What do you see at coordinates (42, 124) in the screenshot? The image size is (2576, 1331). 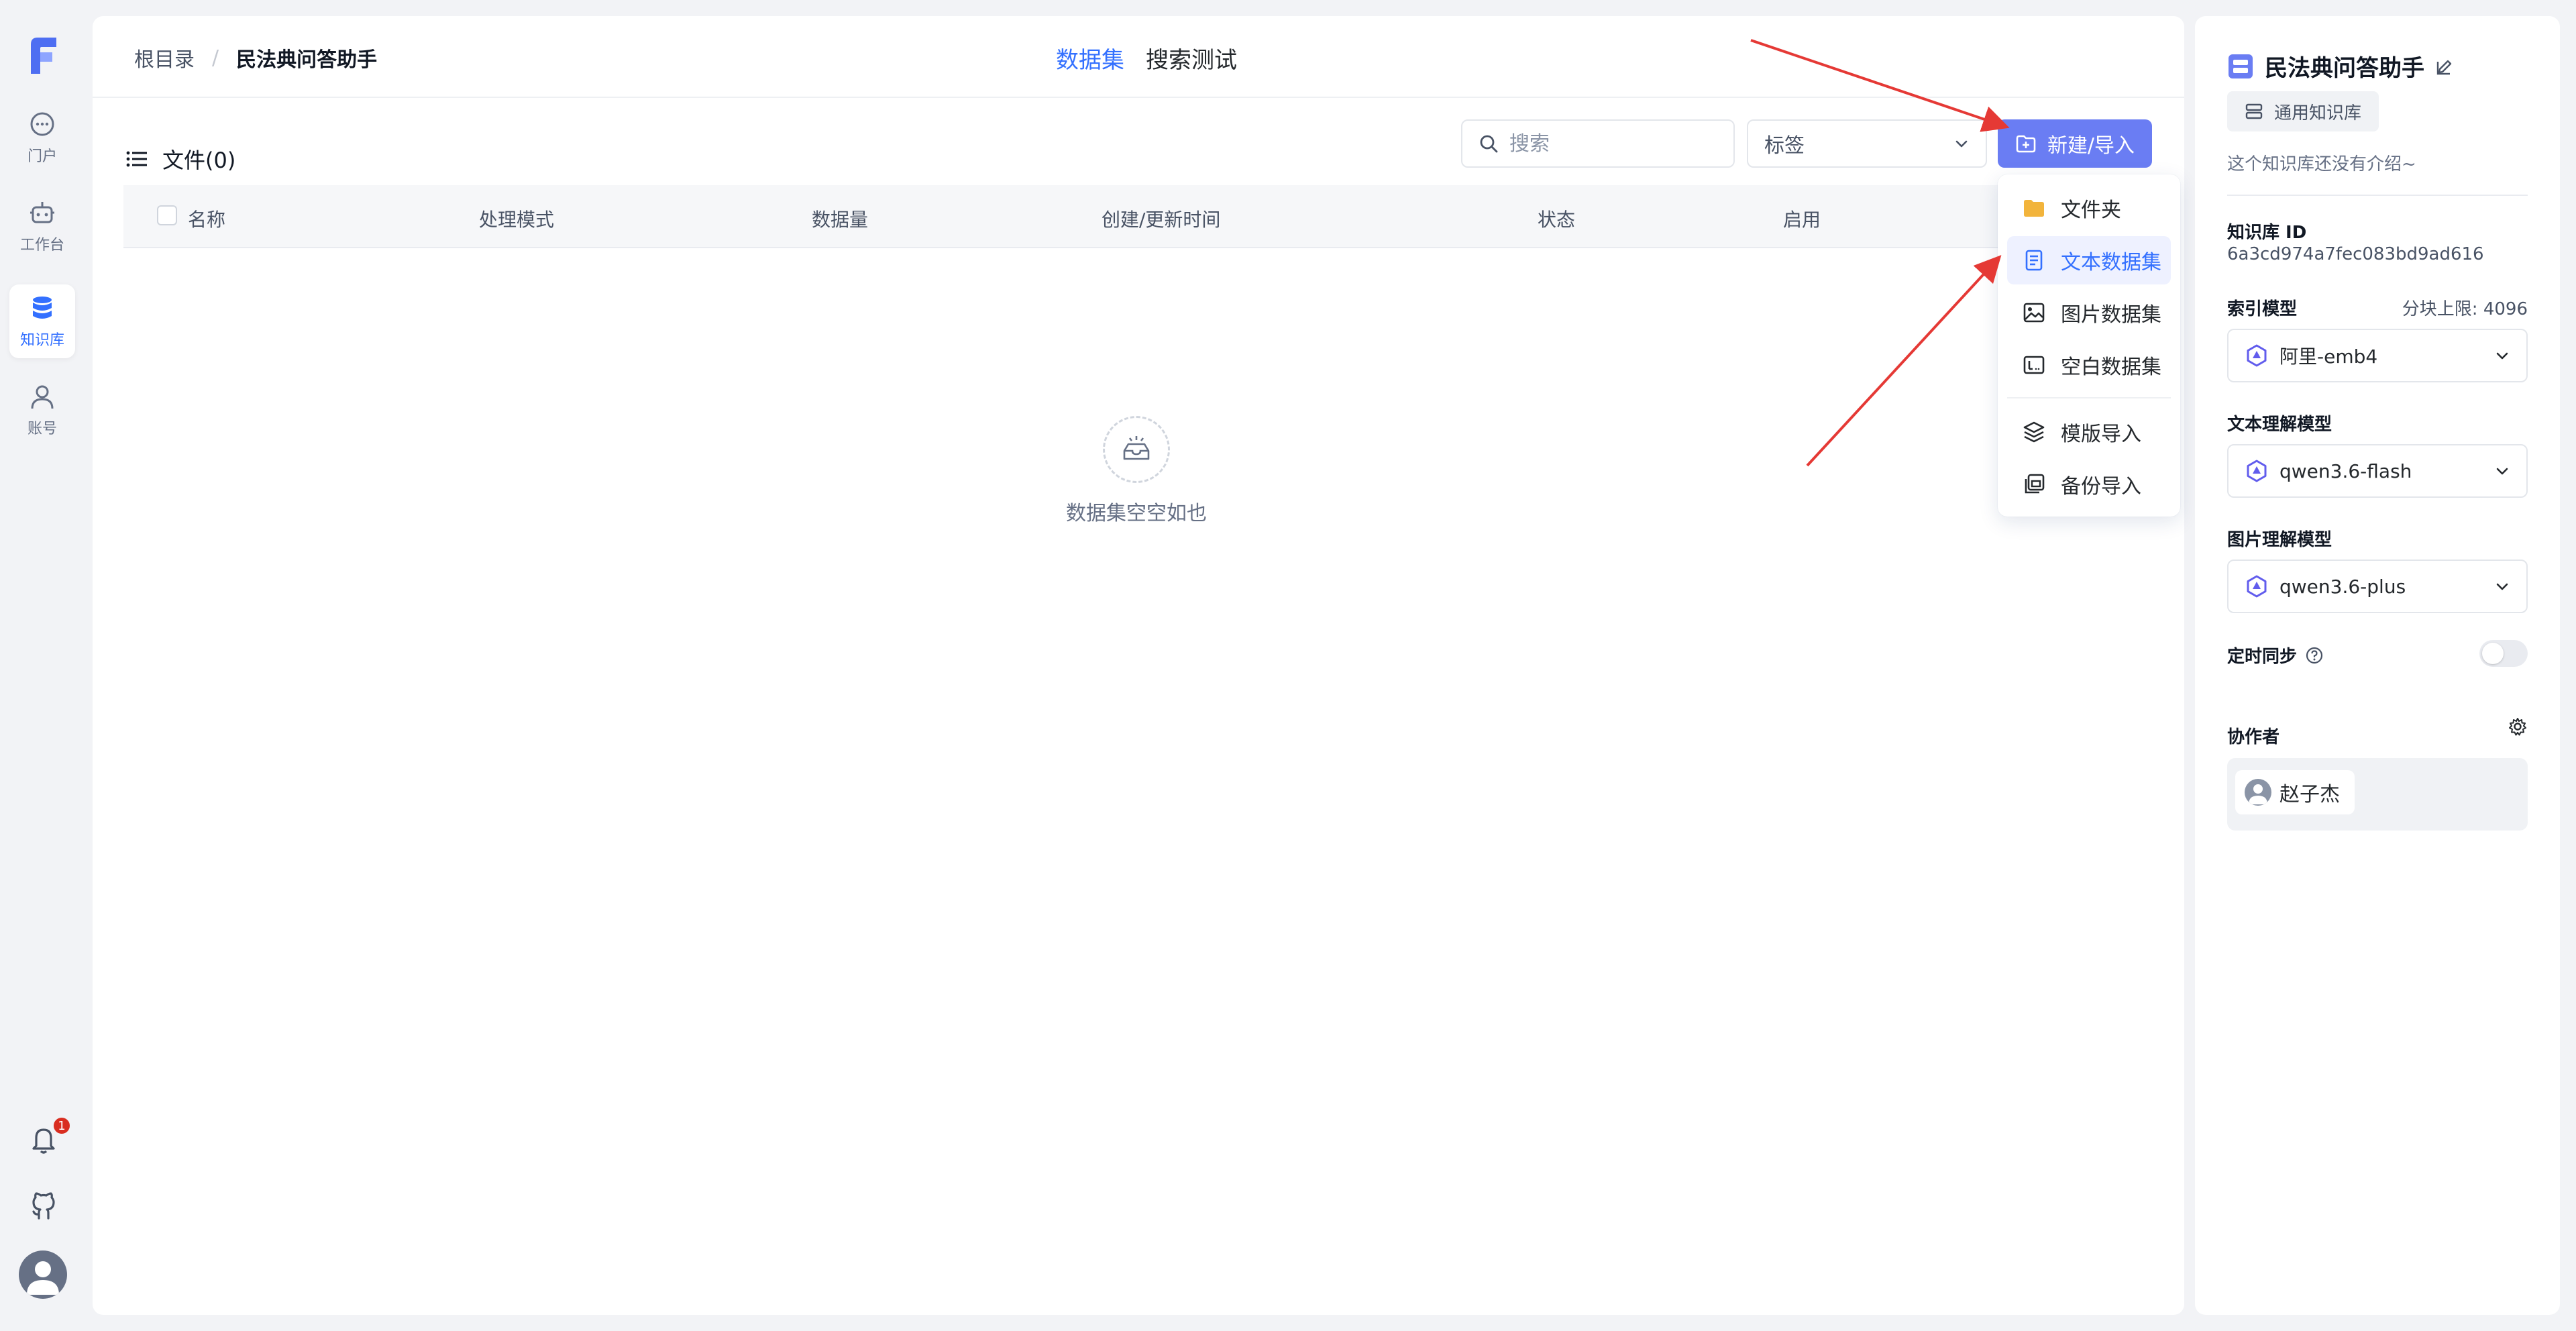 I see `chat-icon` at bounding box center [42, 124].